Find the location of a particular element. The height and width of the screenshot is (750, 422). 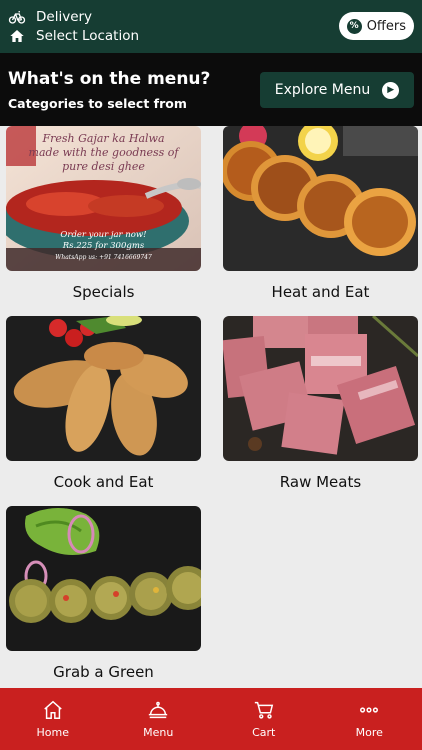

location-label: Select Location is located at coordinates (88, 36).